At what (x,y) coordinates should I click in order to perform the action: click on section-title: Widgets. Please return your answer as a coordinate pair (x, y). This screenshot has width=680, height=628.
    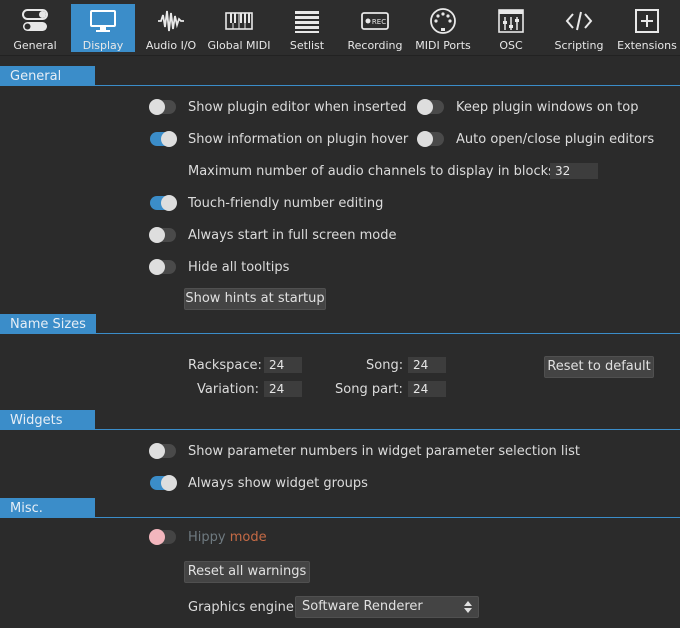
    Looking at the image, I should click on (47, 420).